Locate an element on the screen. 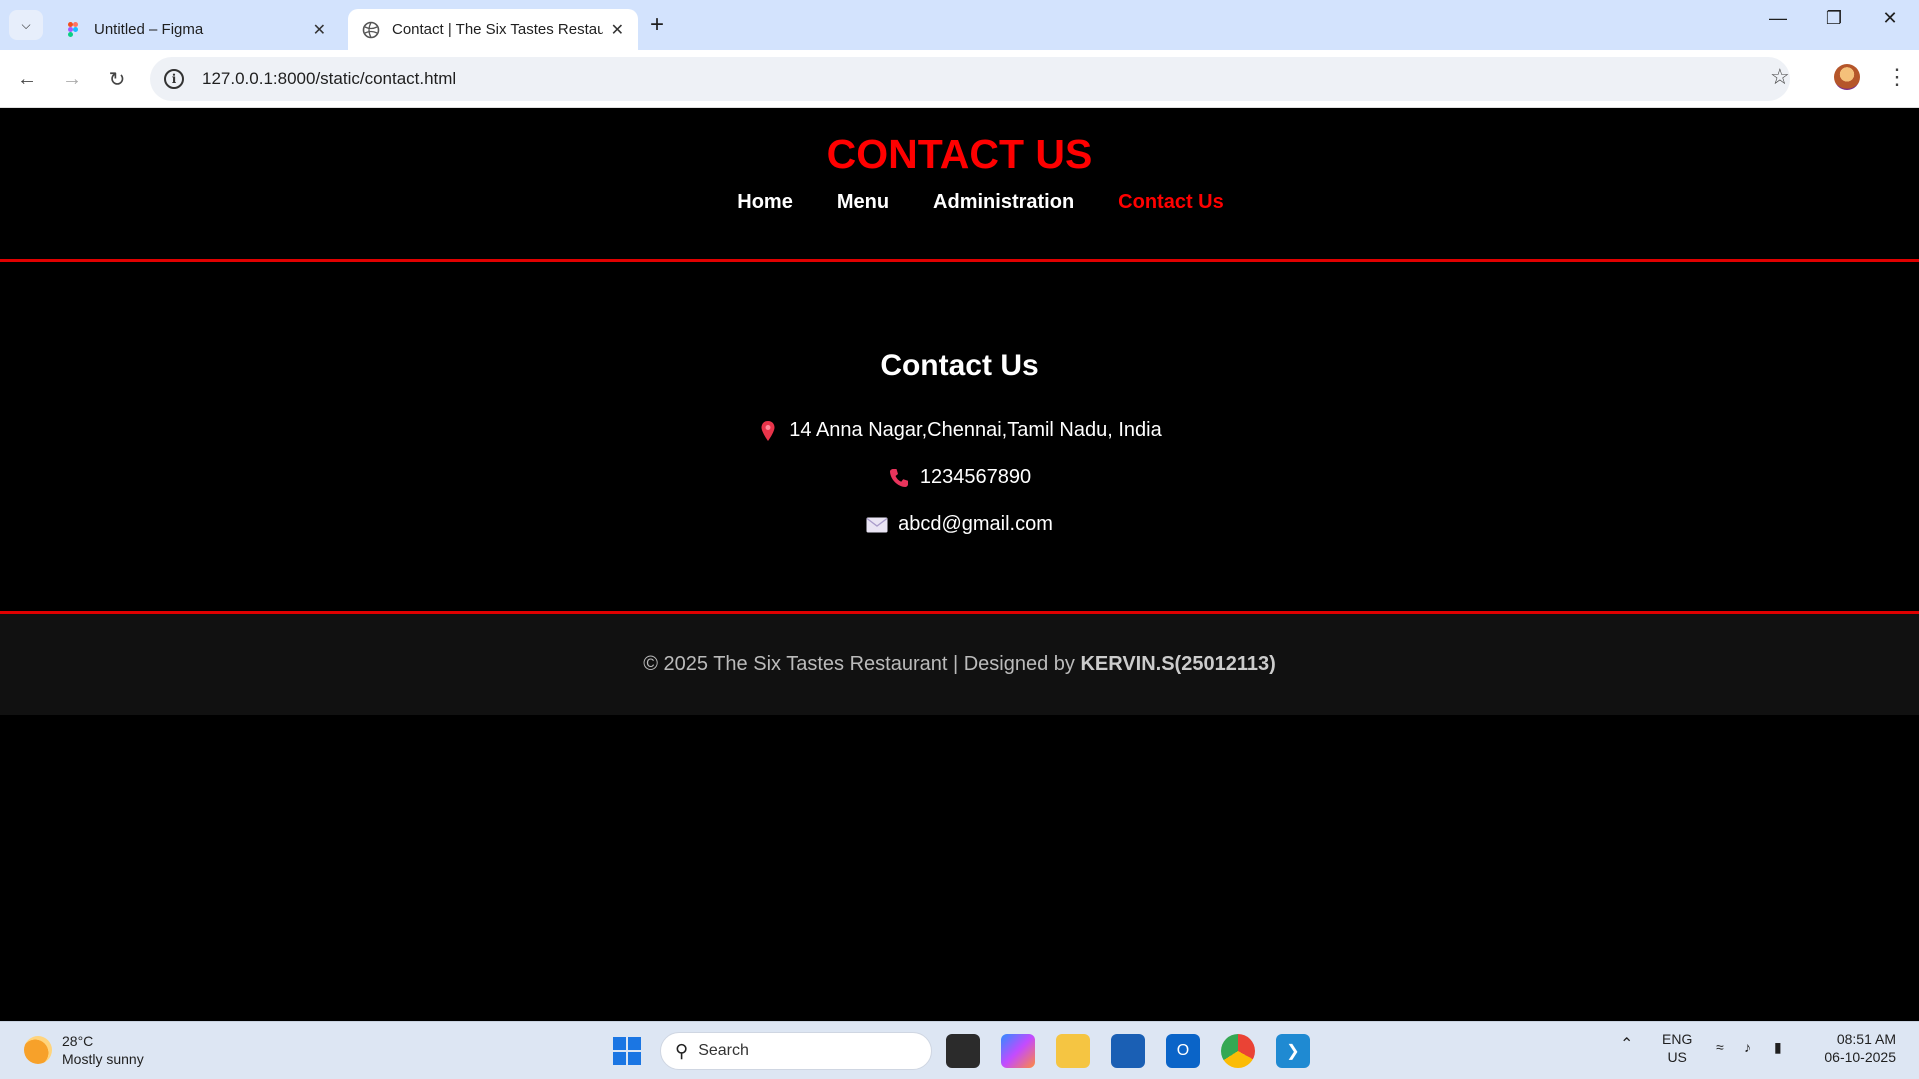 The image size is (1919, 1079). start-button is located at coordinates (627, 1051).